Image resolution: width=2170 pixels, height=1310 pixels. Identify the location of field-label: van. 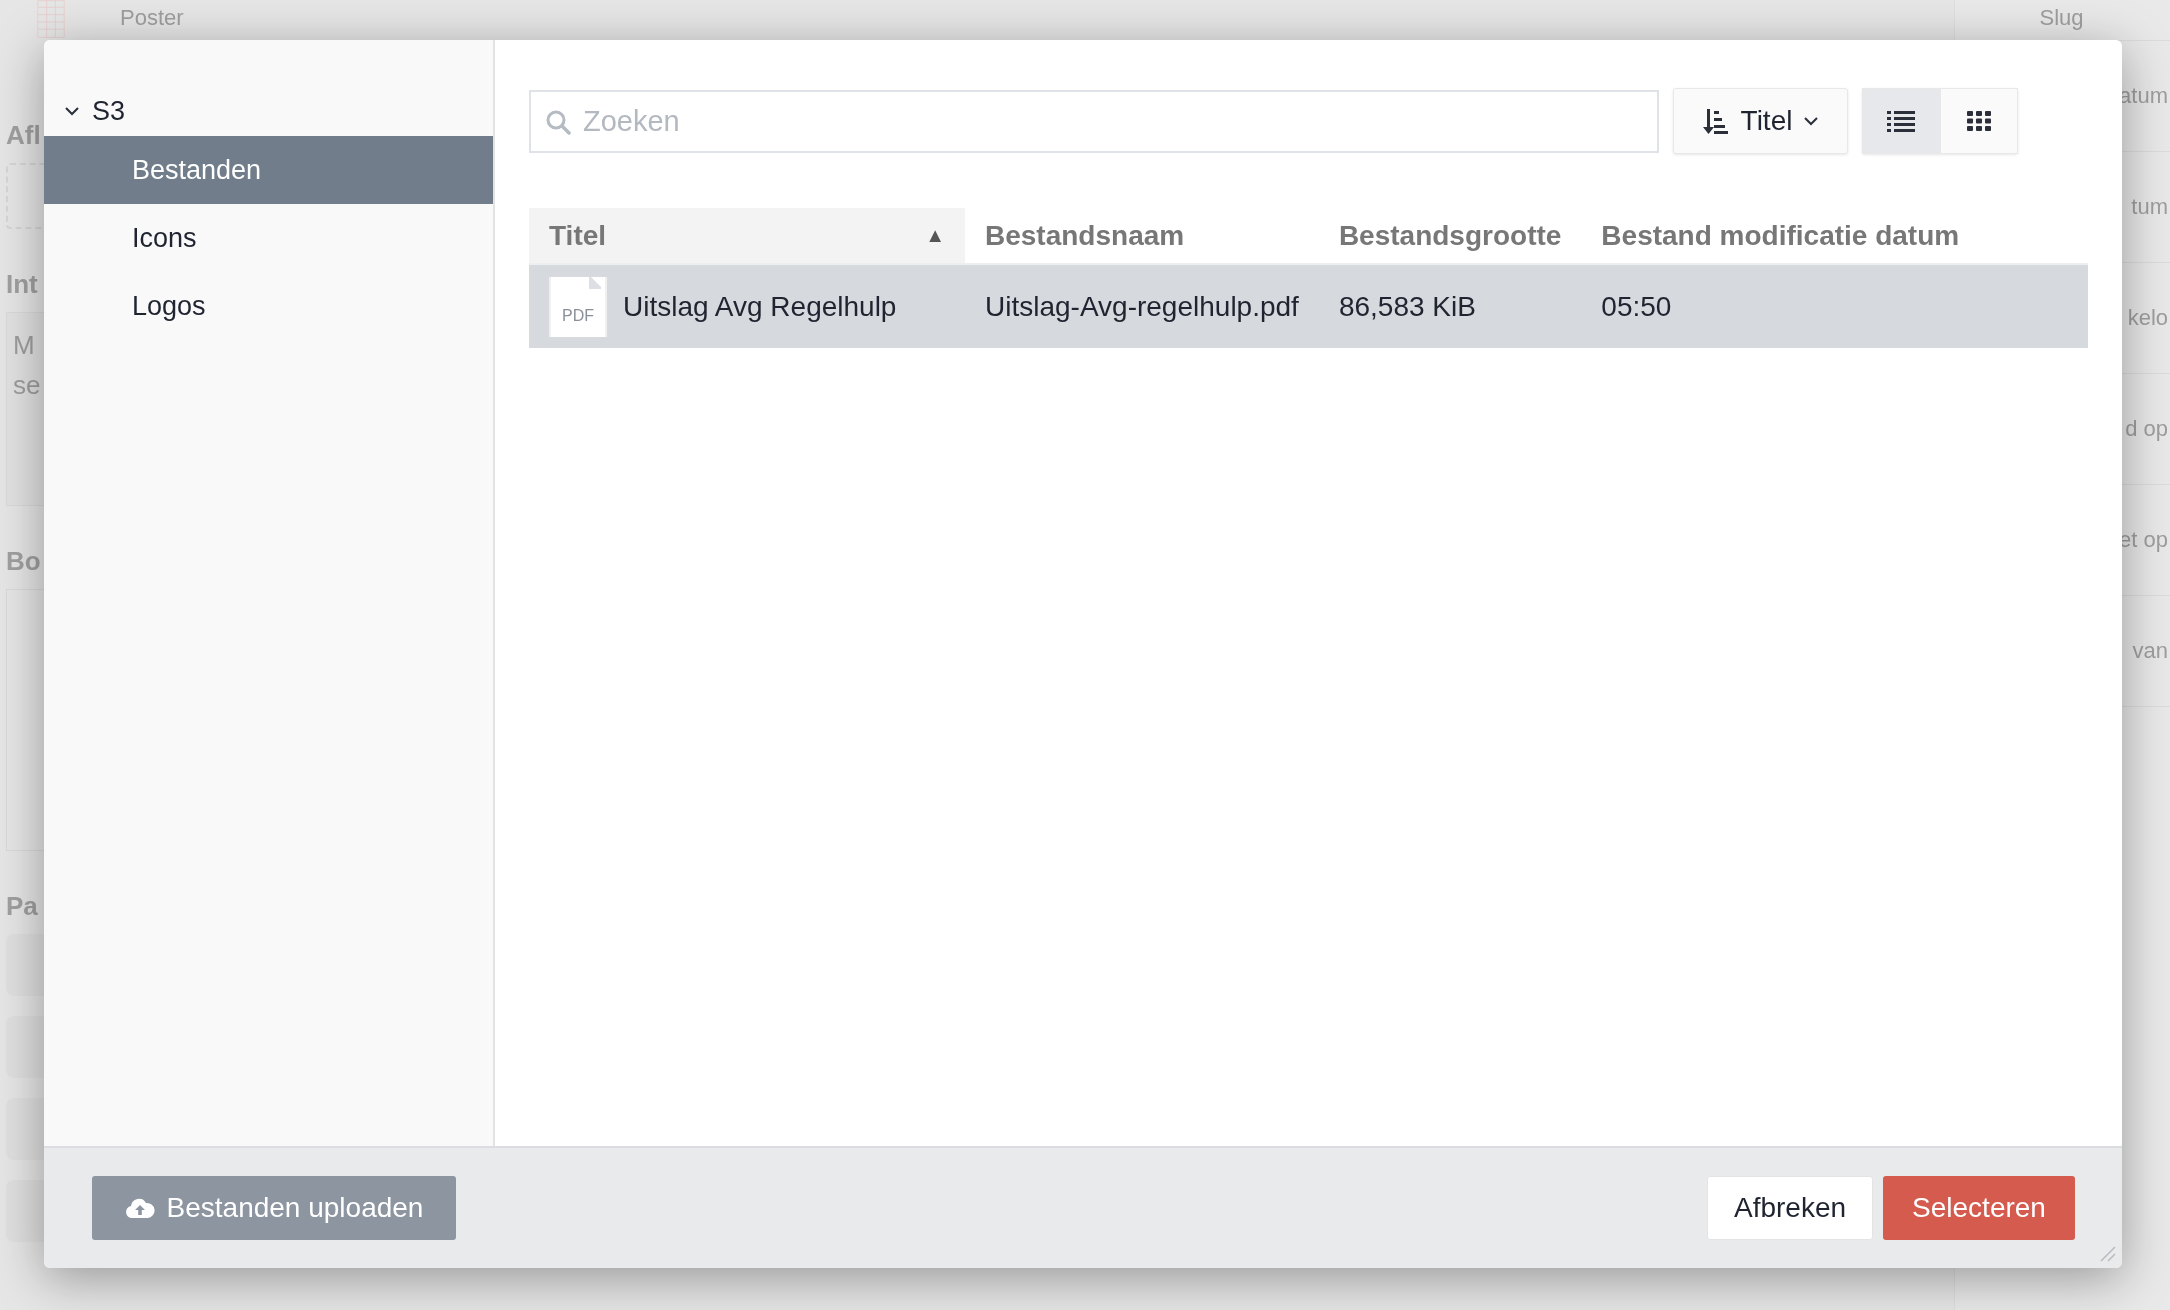
(2150, 651).